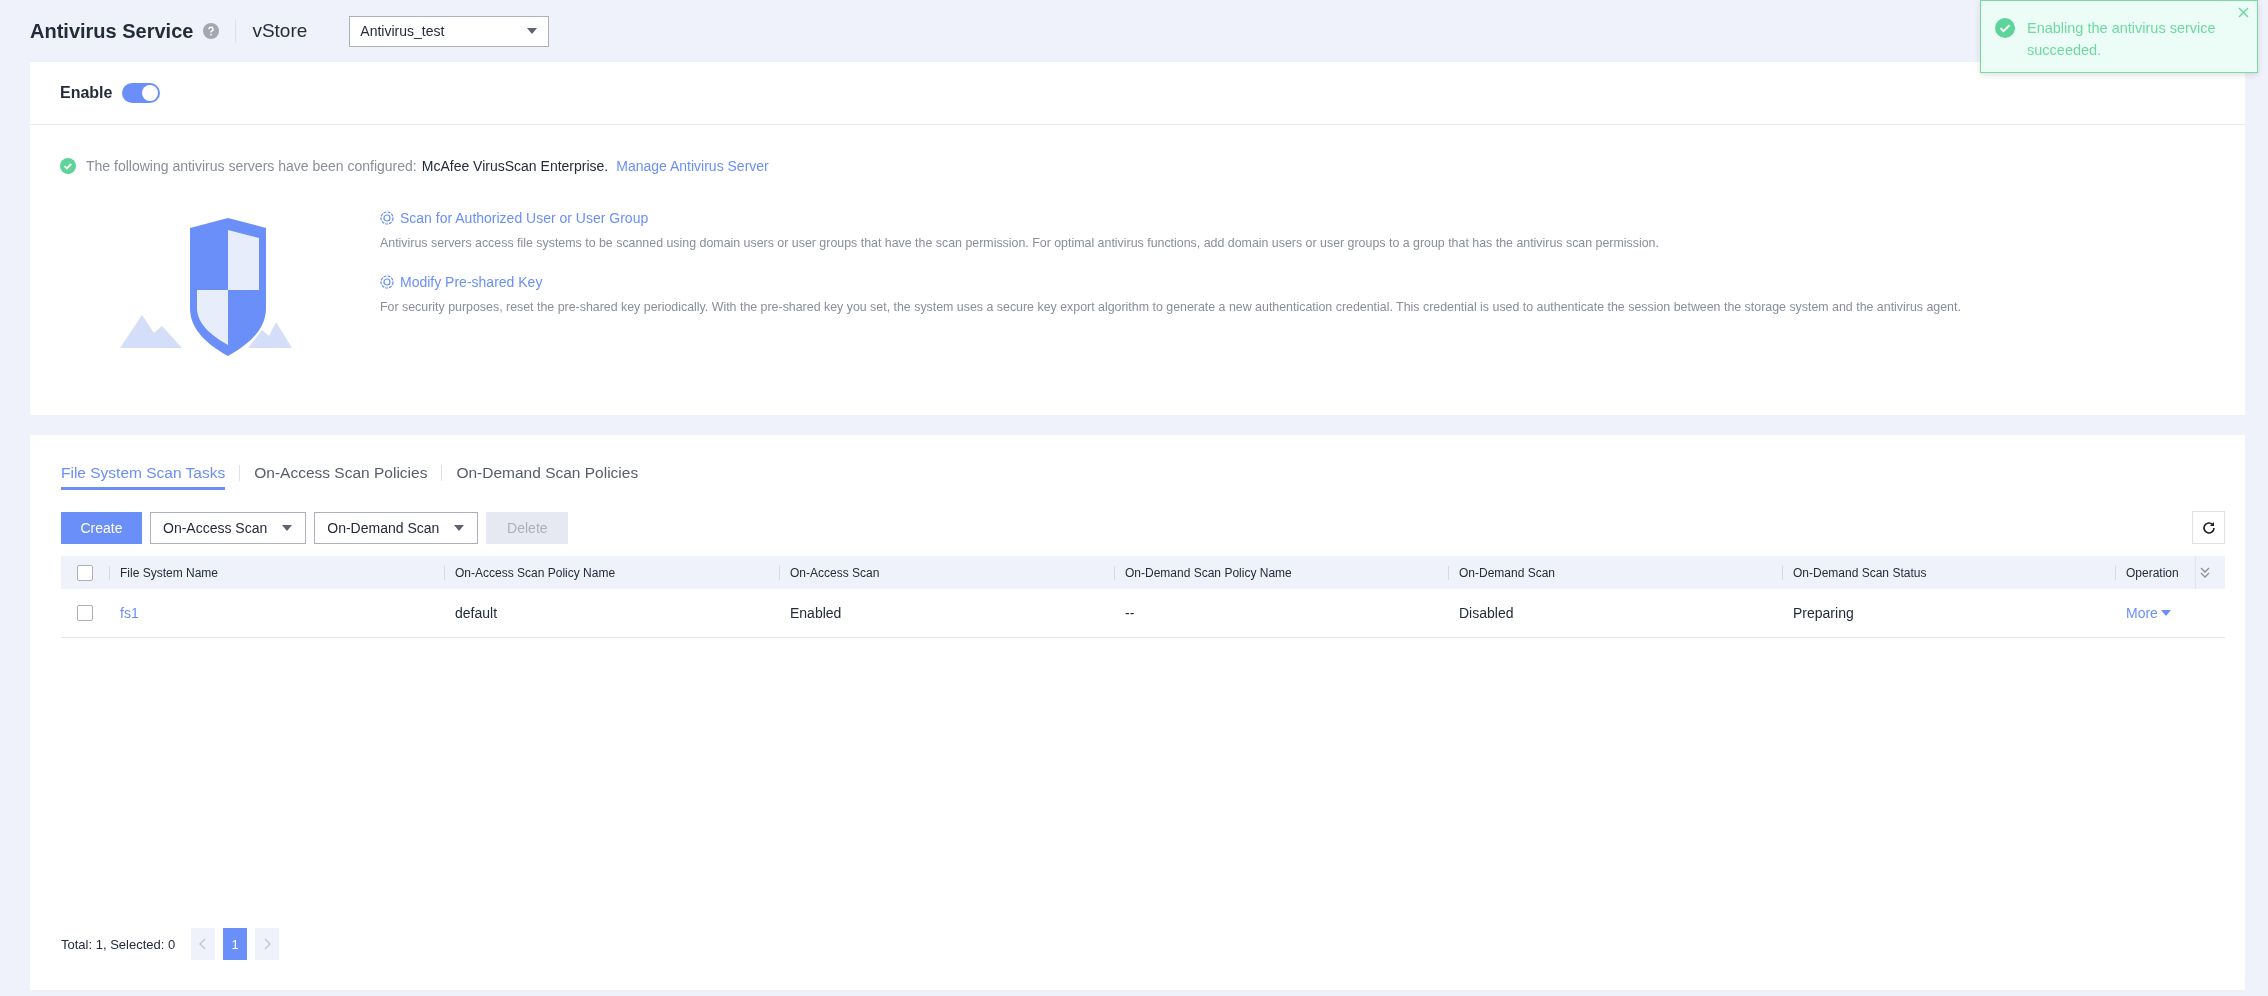  Describe the element at coordinates (1823, 613) in the screenshot. I see `table-cell: Preparing` at that location.